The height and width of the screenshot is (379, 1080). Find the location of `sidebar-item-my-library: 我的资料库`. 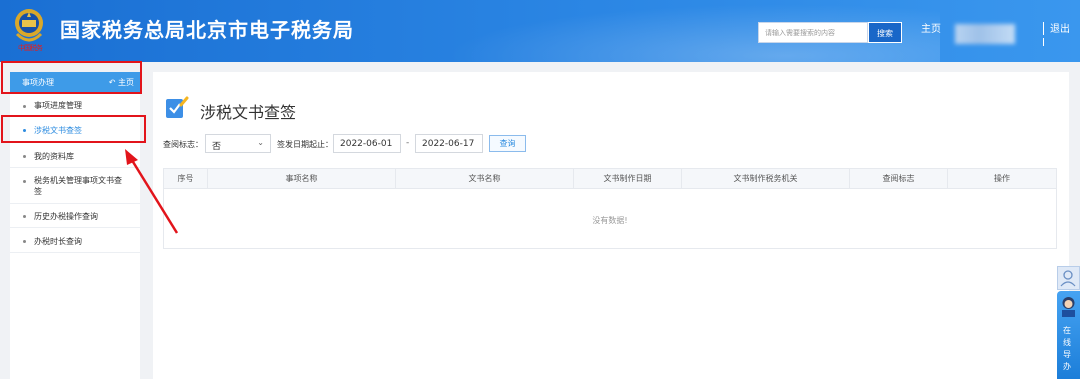

sidebar-item-my-library: 我的资料库 is located at coordinates (75, 156).